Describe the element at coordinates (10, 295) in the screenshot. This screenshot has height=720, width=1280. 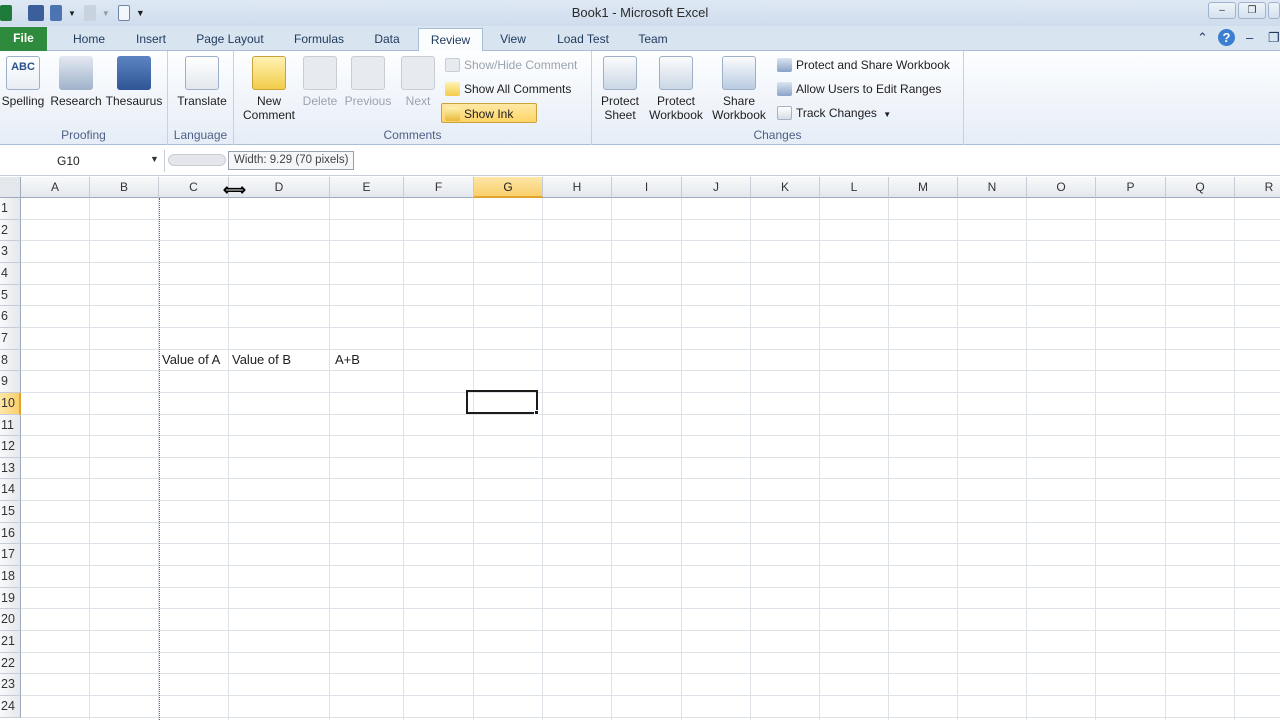
I see `row-header-5: 5` at that location.